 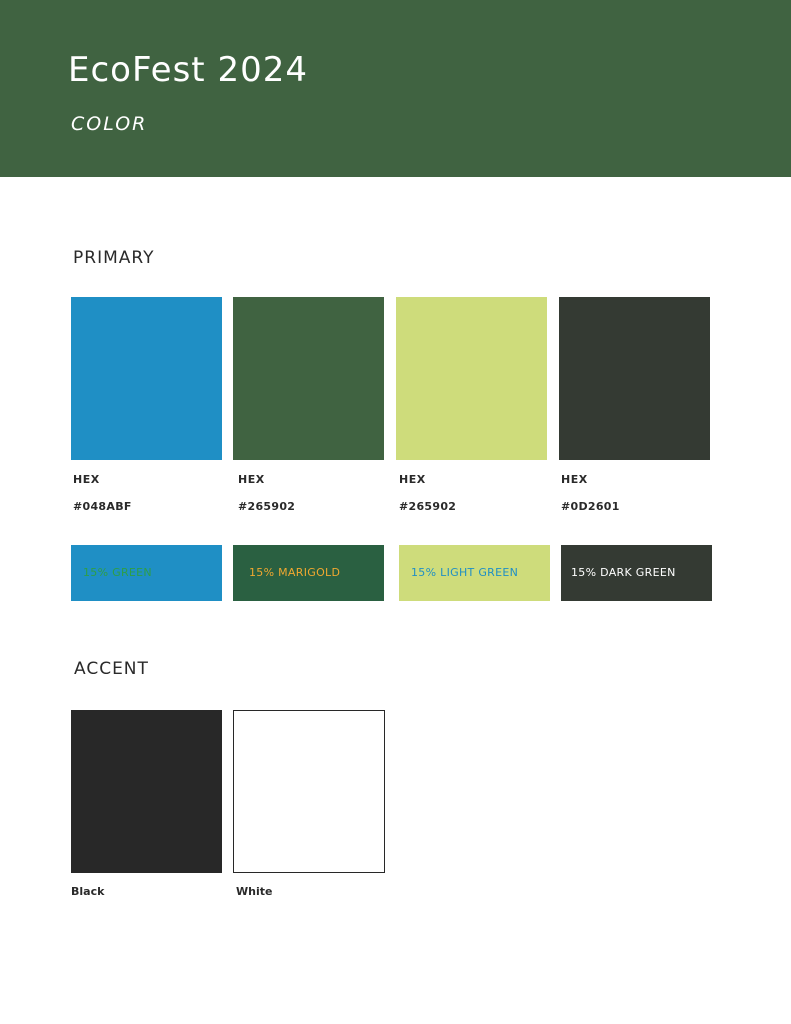 What do you see at coordinates (102, 506) in the screenshot?
I see `hex-value-1: #048ABF` at bounding box center [102, 506].